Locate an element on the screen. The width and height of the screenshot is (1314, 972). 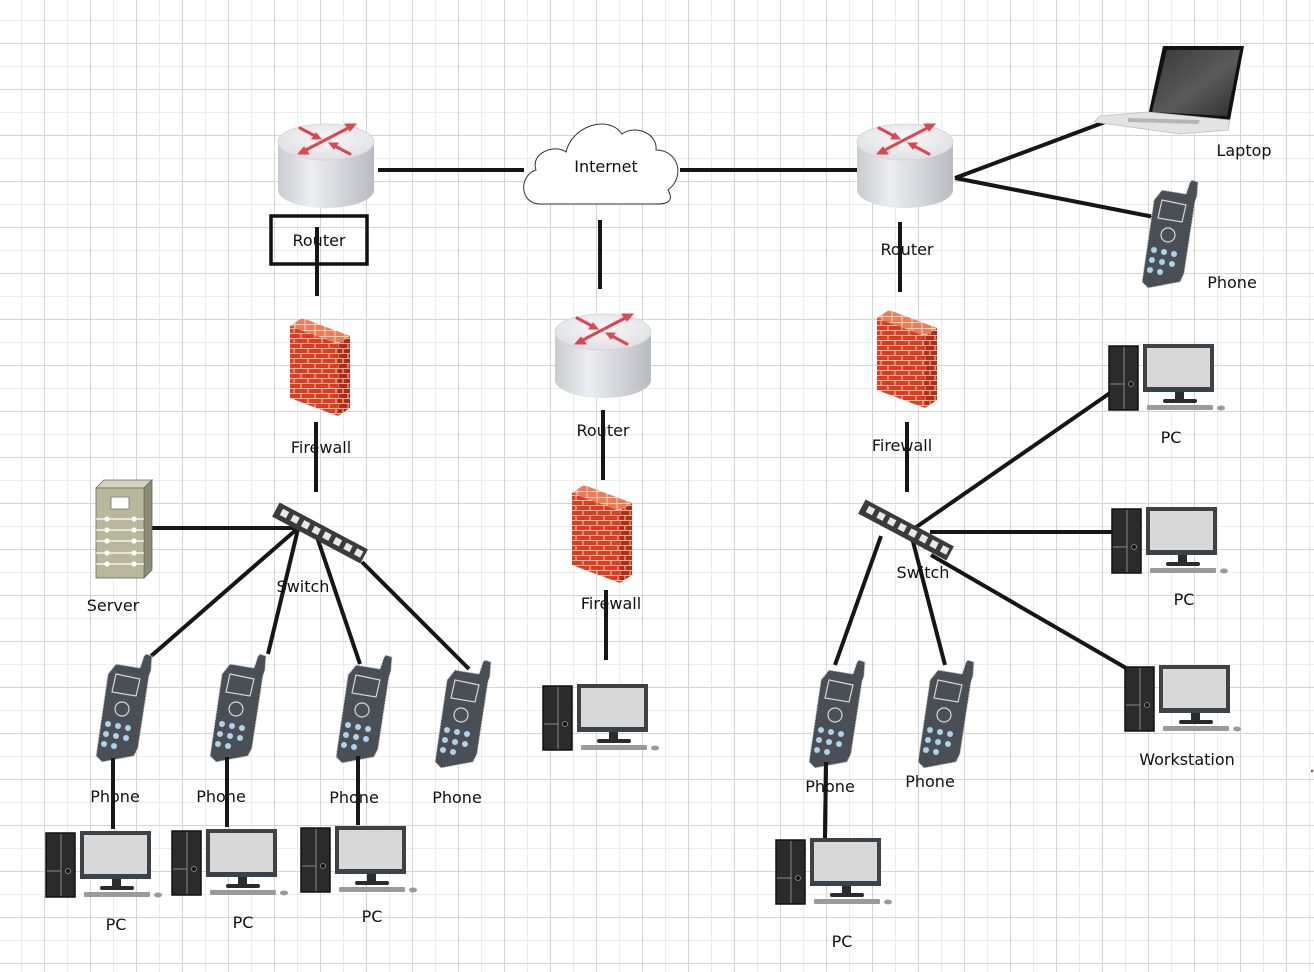
wire-switch-right-workstation is located at coordinates (1028, 611).